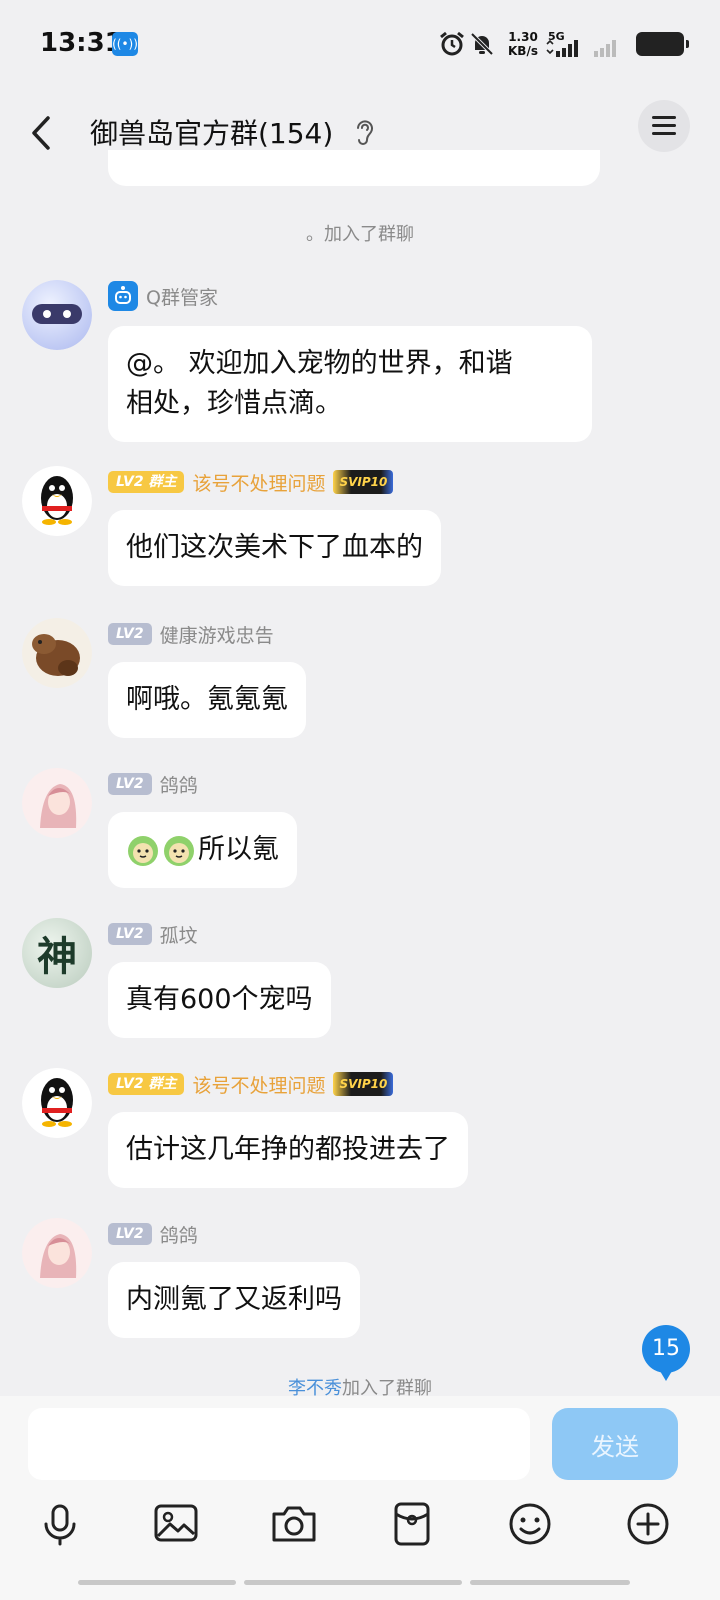  I want to click on net-speed-unit: KB/s, so click(523, 51).